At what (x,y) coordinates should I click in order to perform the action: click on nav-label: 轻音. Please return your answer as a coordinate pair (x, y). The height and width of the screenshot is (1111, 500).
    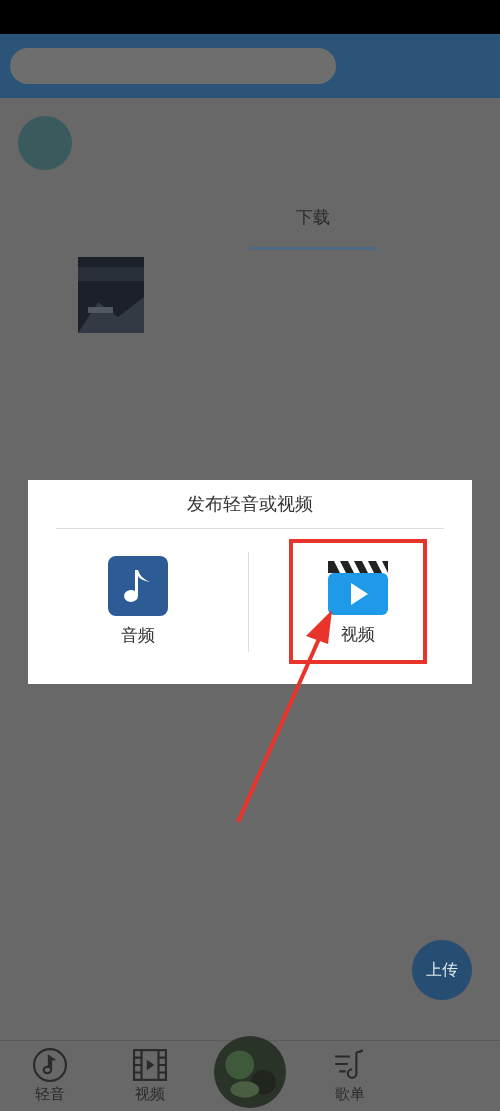
    Looking at the image, I should click on (50, 1094).